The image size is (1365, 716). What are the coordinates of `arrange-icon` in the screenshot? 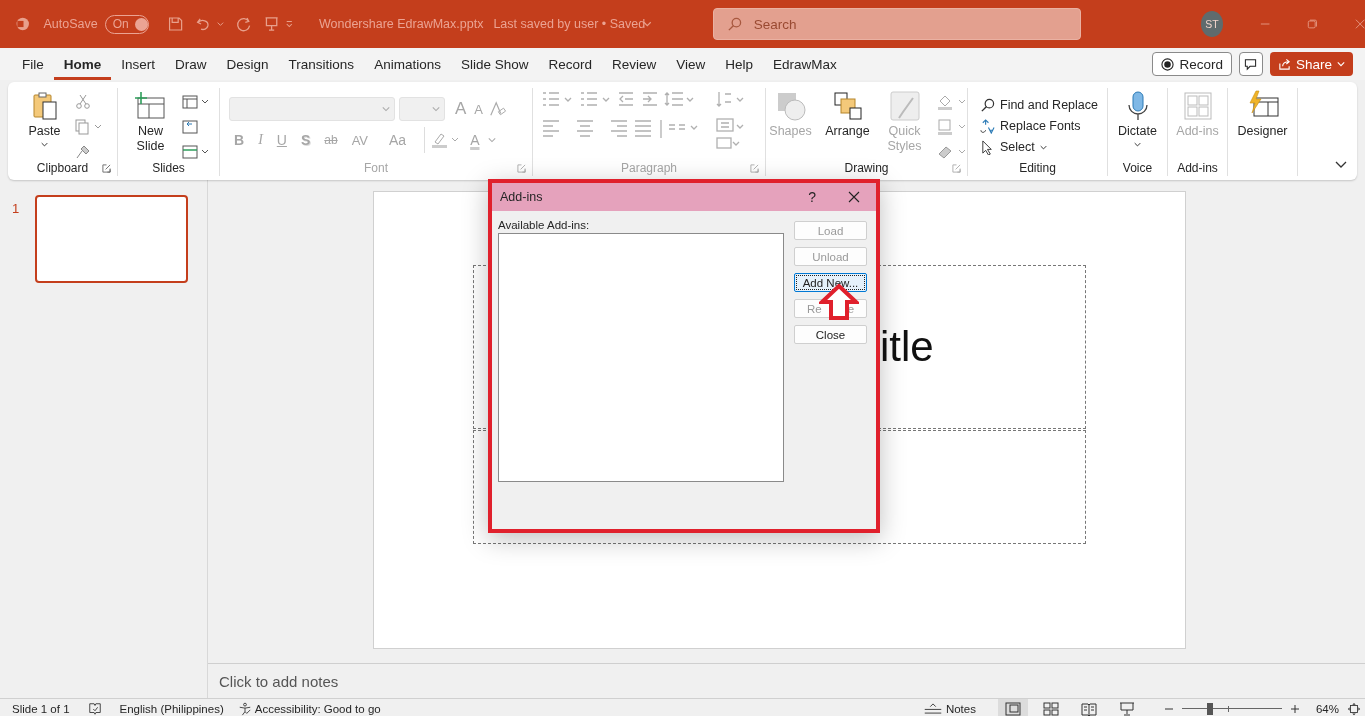 It's located at (847, 106).